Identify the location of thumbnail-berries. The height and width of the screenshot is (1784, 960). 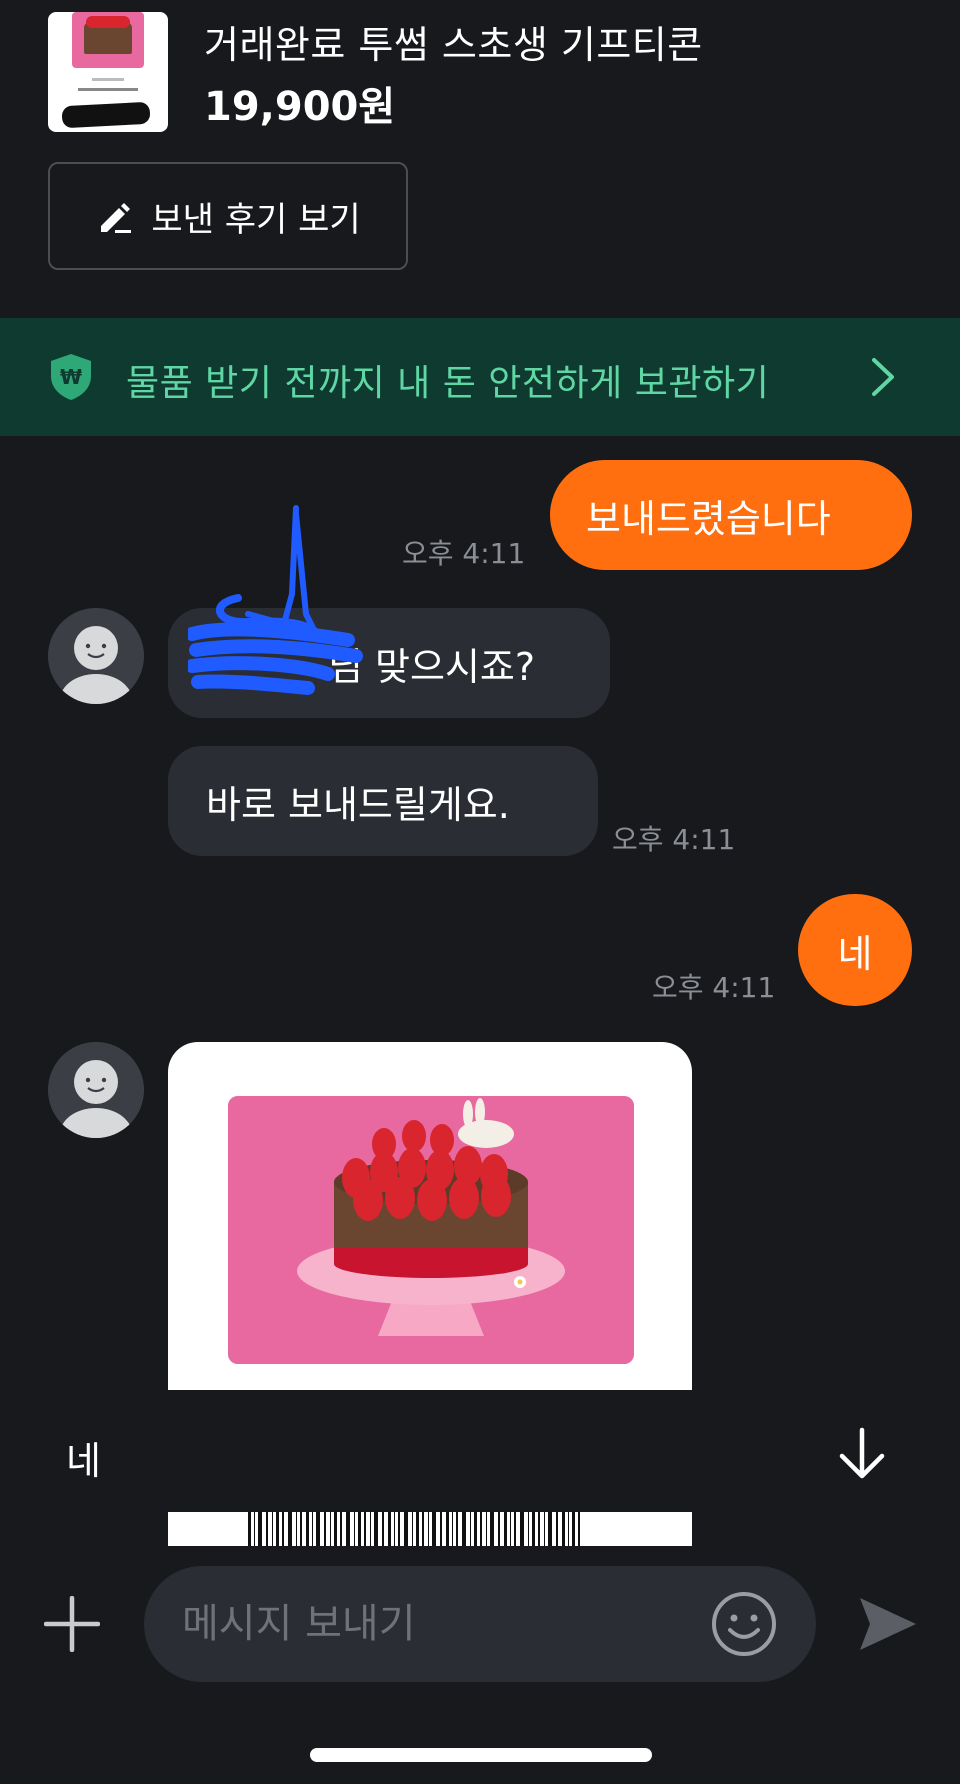
(108, 22).